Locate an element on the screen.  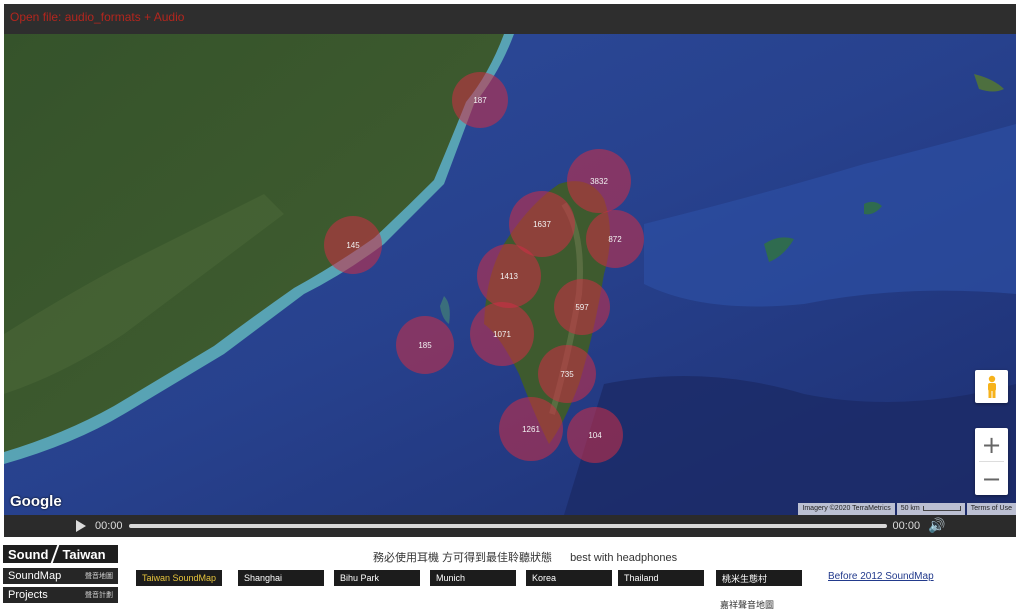
cluster-count: 145 is located at coordinates (353, 245).